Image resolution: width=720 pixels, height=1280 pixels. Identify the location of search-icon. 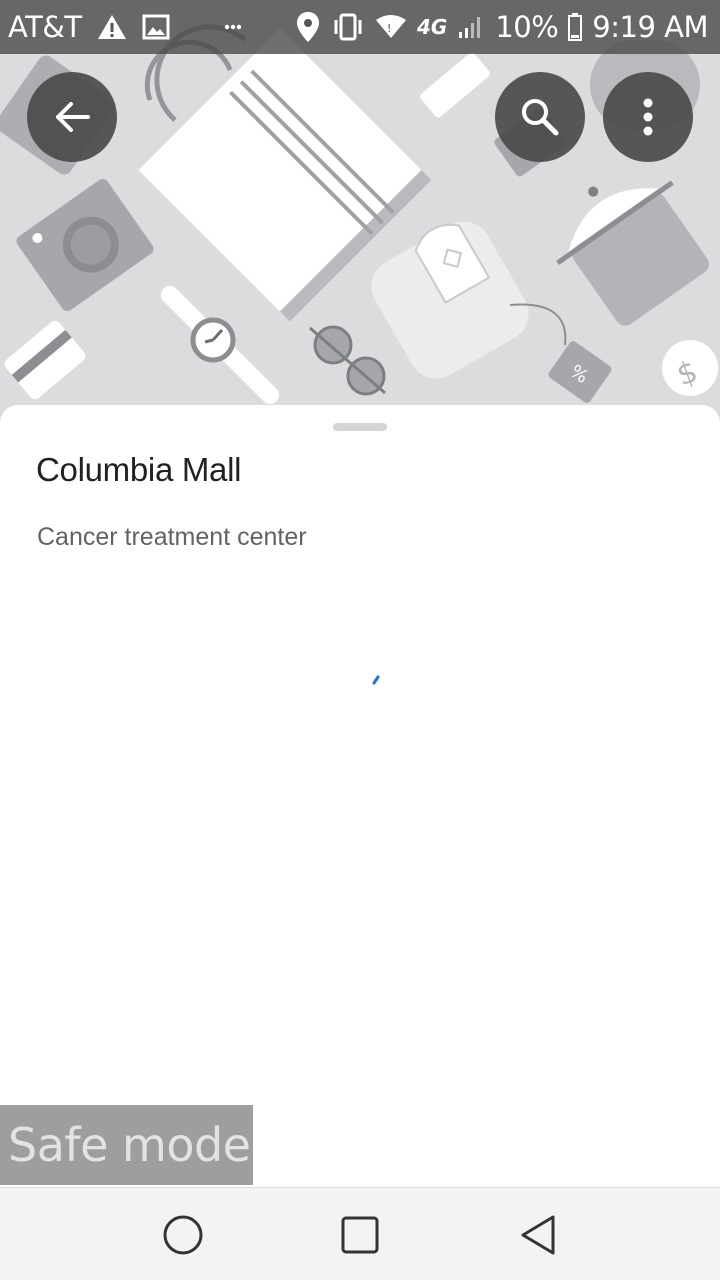
(540, 117).